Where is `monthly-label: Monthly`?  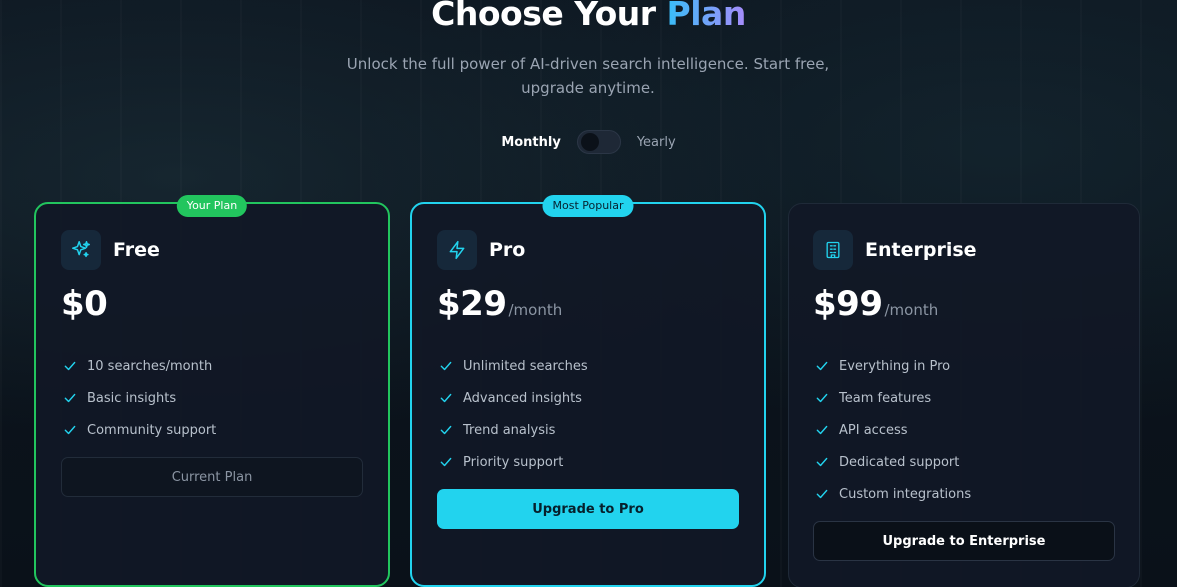 monthly-label: Monthly is located at coordinates (531, 142).